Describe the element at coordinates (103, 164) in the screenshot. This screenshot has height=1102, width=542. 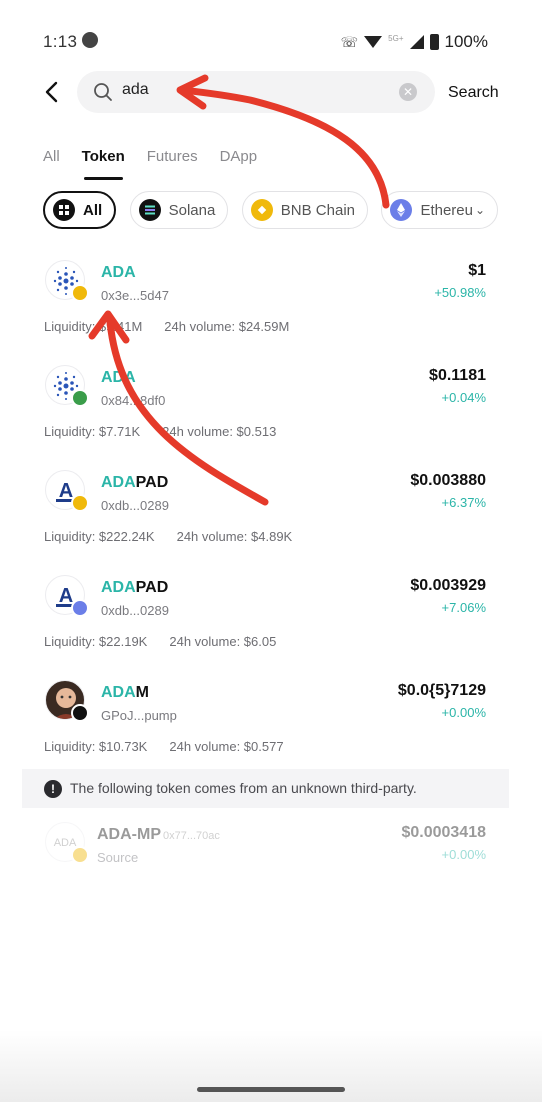
I see `tab-token: Token` at that location.